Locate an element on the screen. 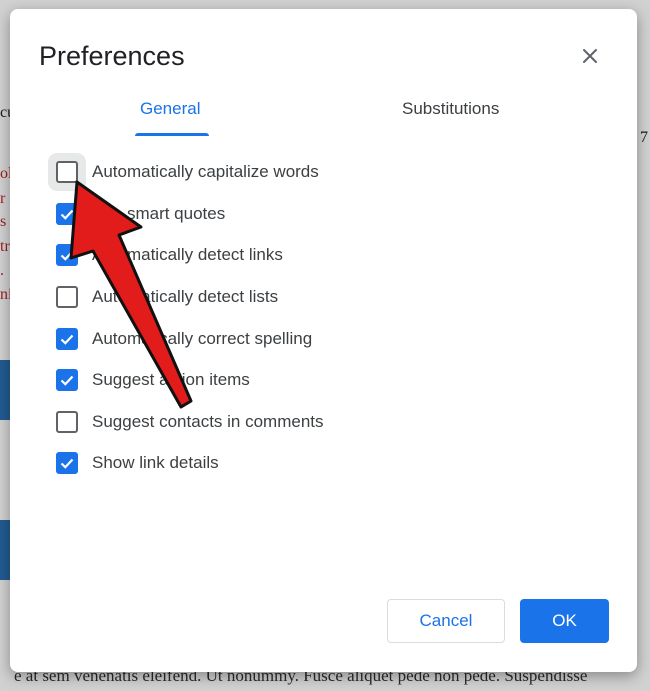  option-suggest-contacts: Suggest contacts in comments is located at coordinates (190, 422).